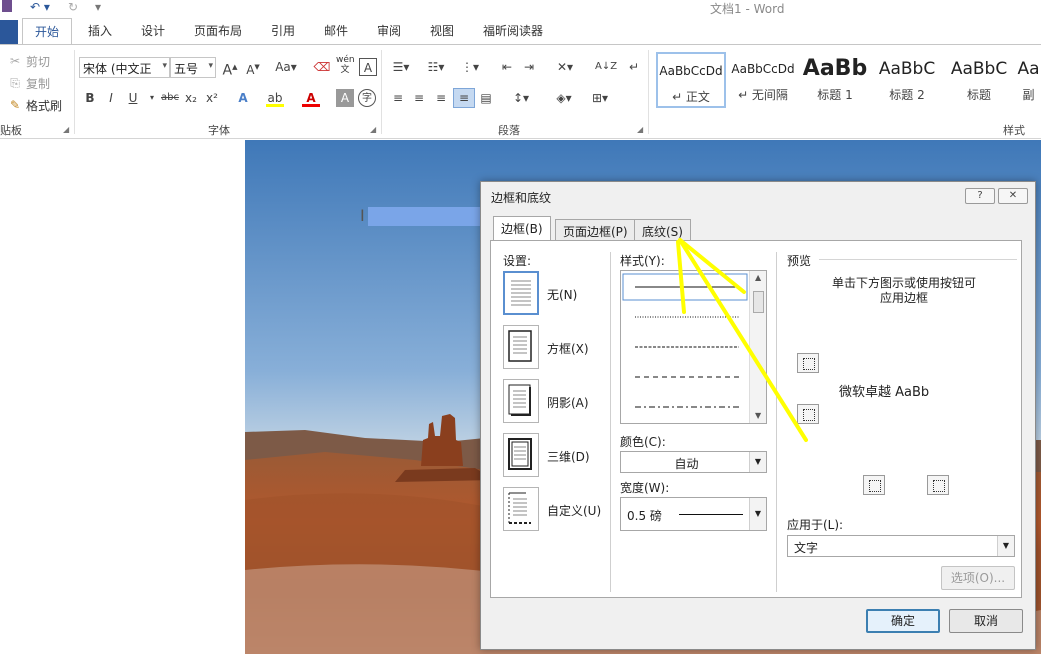 This screenshot has width=1041, height=654. Describe the element at coordinates (513, 30) in the screenshot. I see `tab-foxit: 福昕阅读器` at that location.